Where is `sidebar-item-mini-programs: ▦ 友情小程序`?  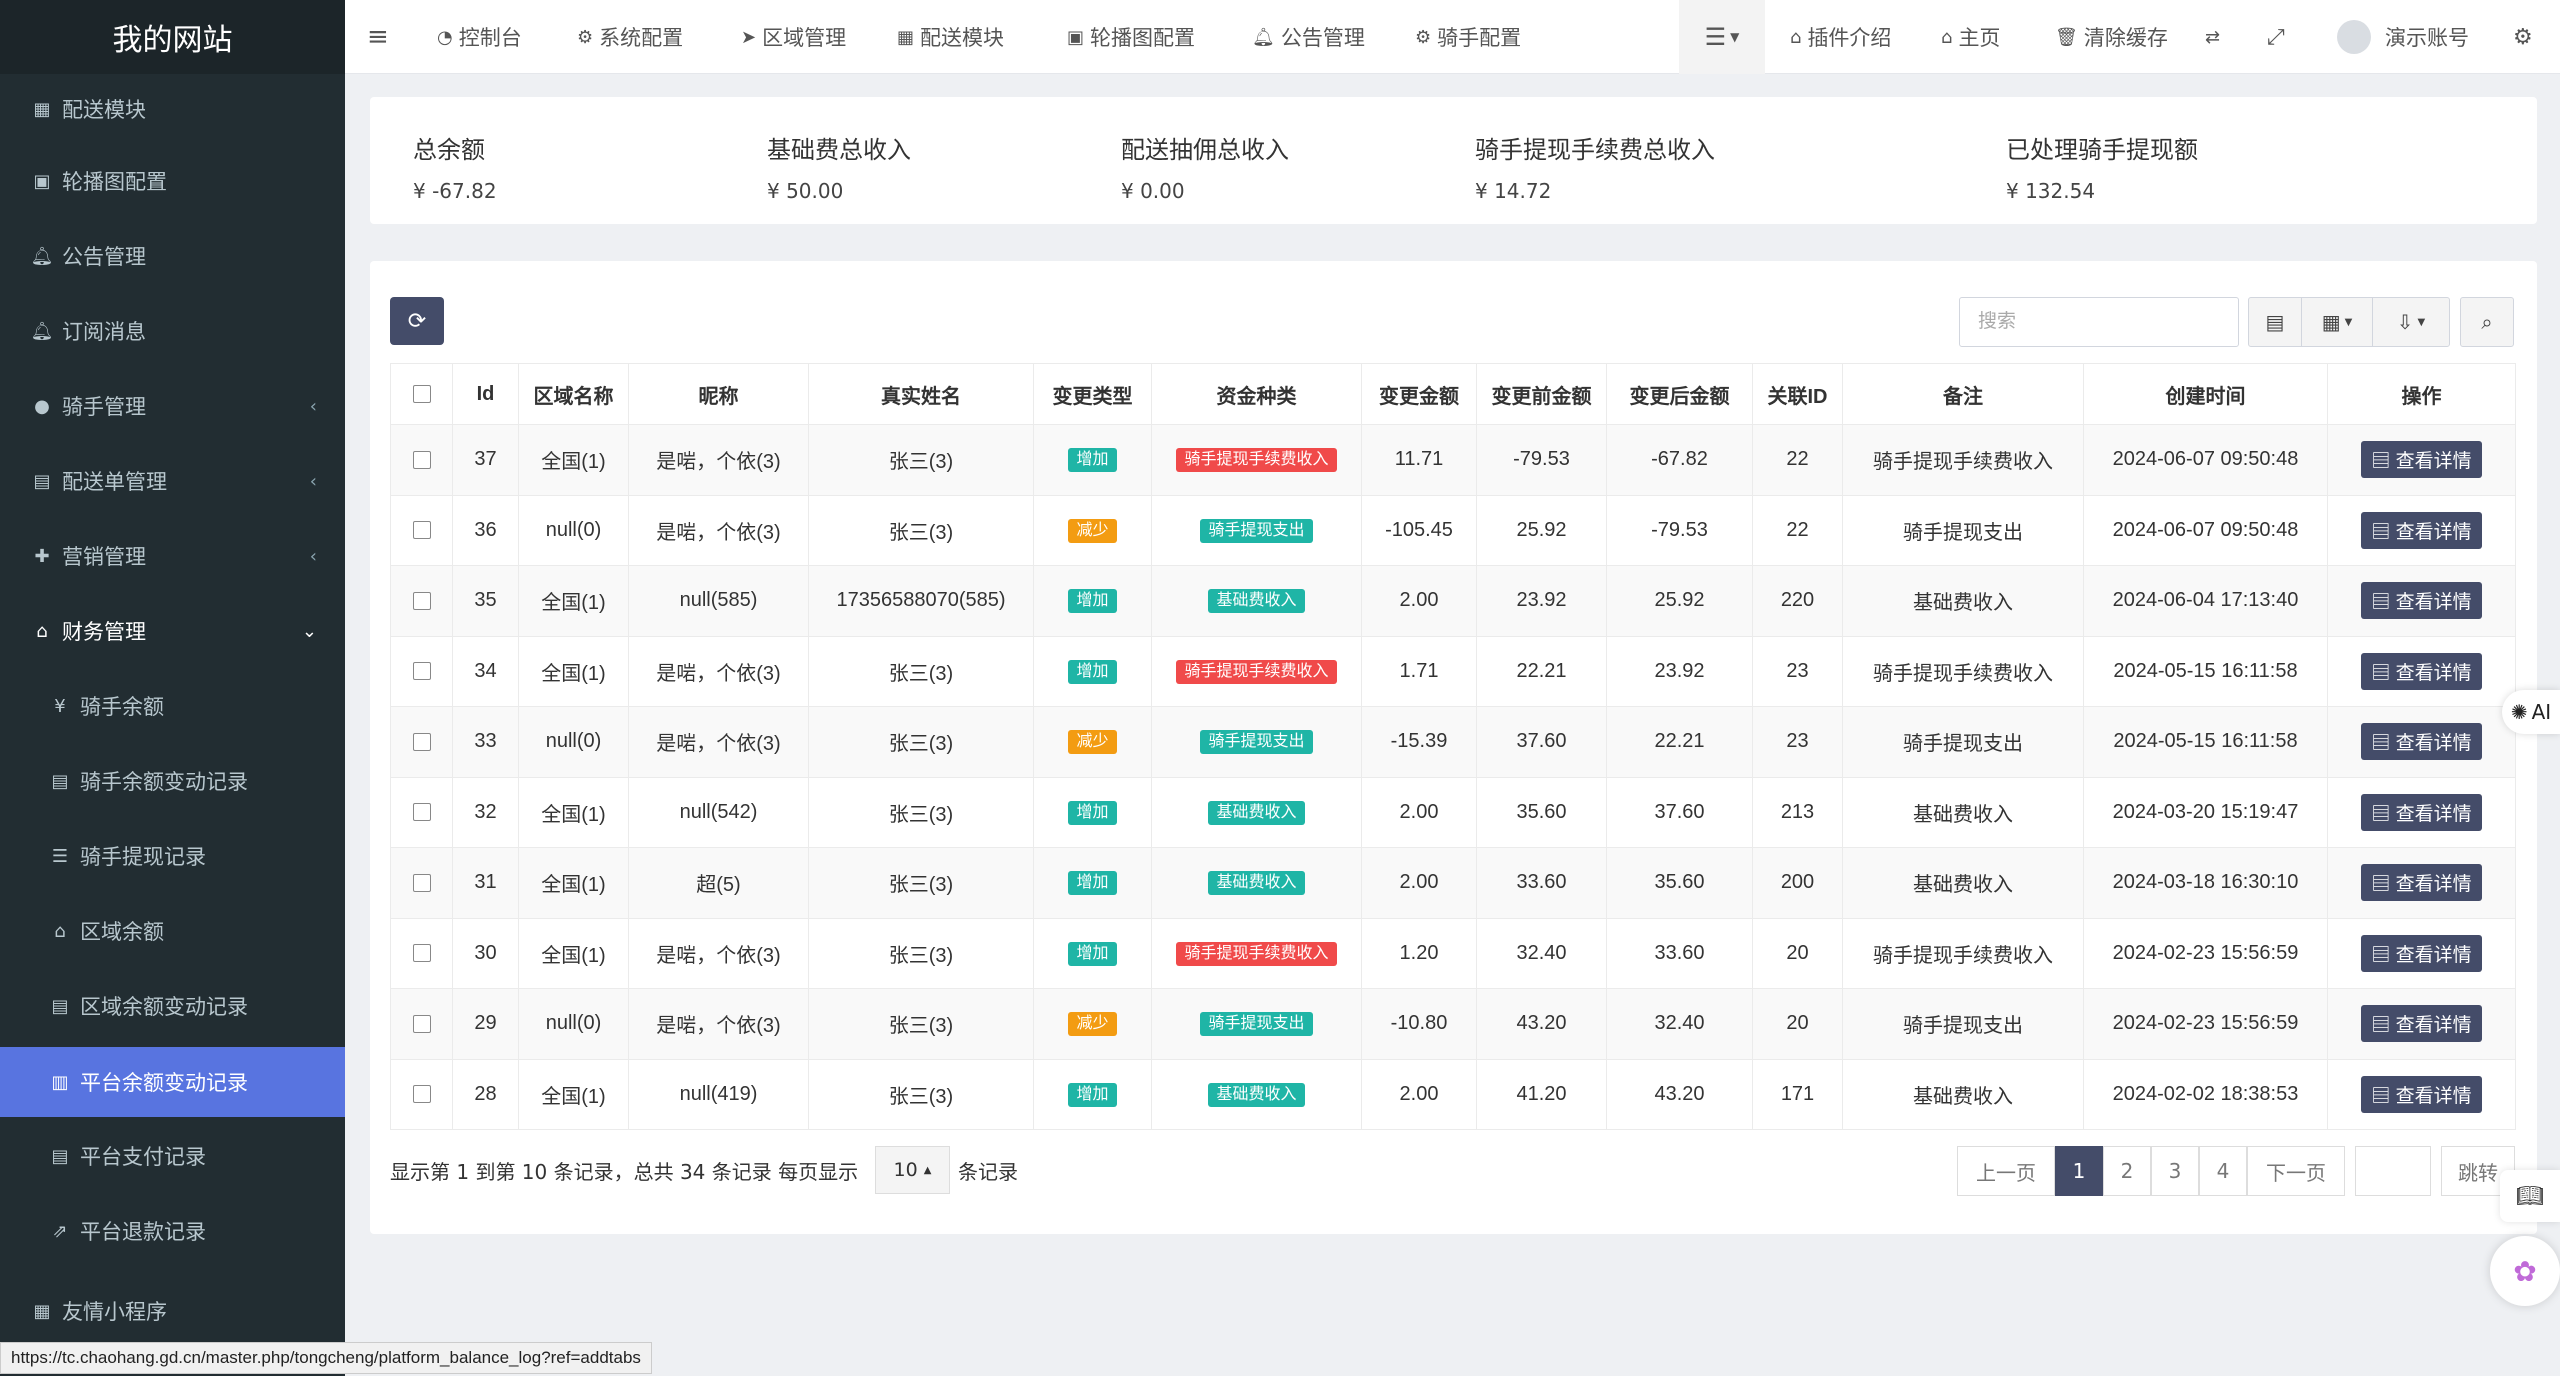 sidebar-item-mini-programs: ▦ 友情小程序 is located at coordinates (172, 1311).